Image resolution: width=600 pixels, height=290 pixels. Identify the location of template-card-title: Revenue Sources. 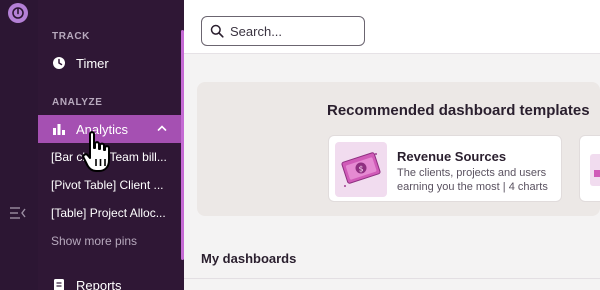
(452, 156).